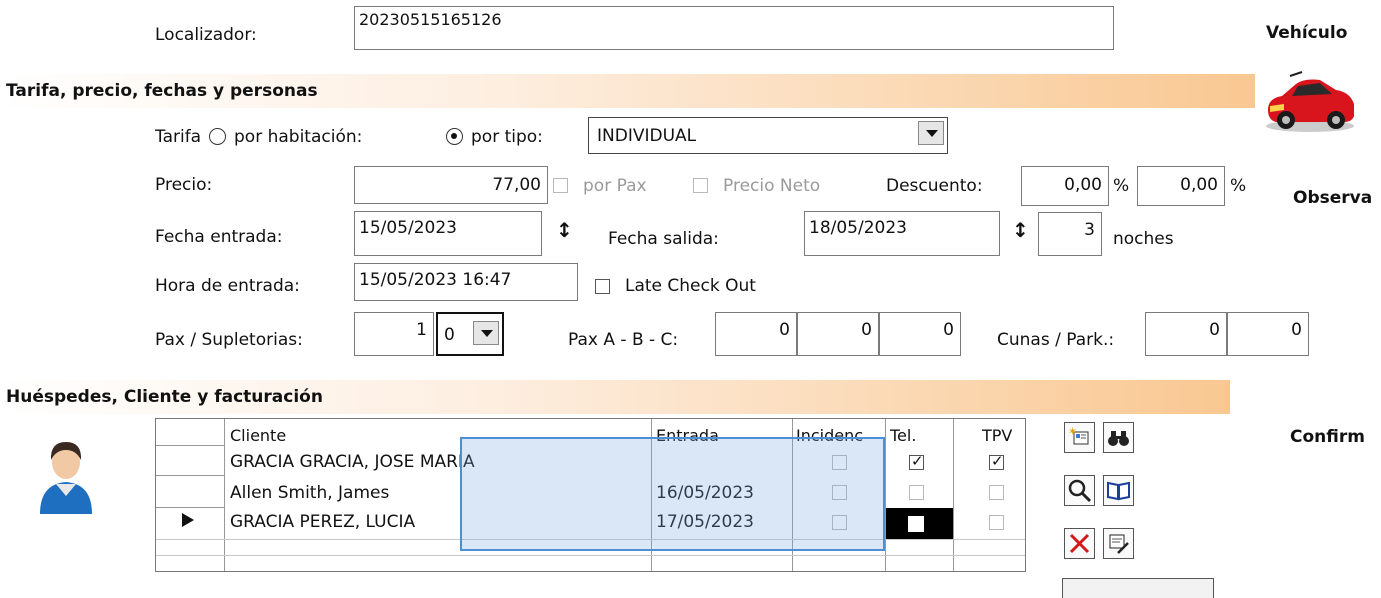 This screenshot has height=598, width=1381. I want to click on car-icon, so click(1310, 102).